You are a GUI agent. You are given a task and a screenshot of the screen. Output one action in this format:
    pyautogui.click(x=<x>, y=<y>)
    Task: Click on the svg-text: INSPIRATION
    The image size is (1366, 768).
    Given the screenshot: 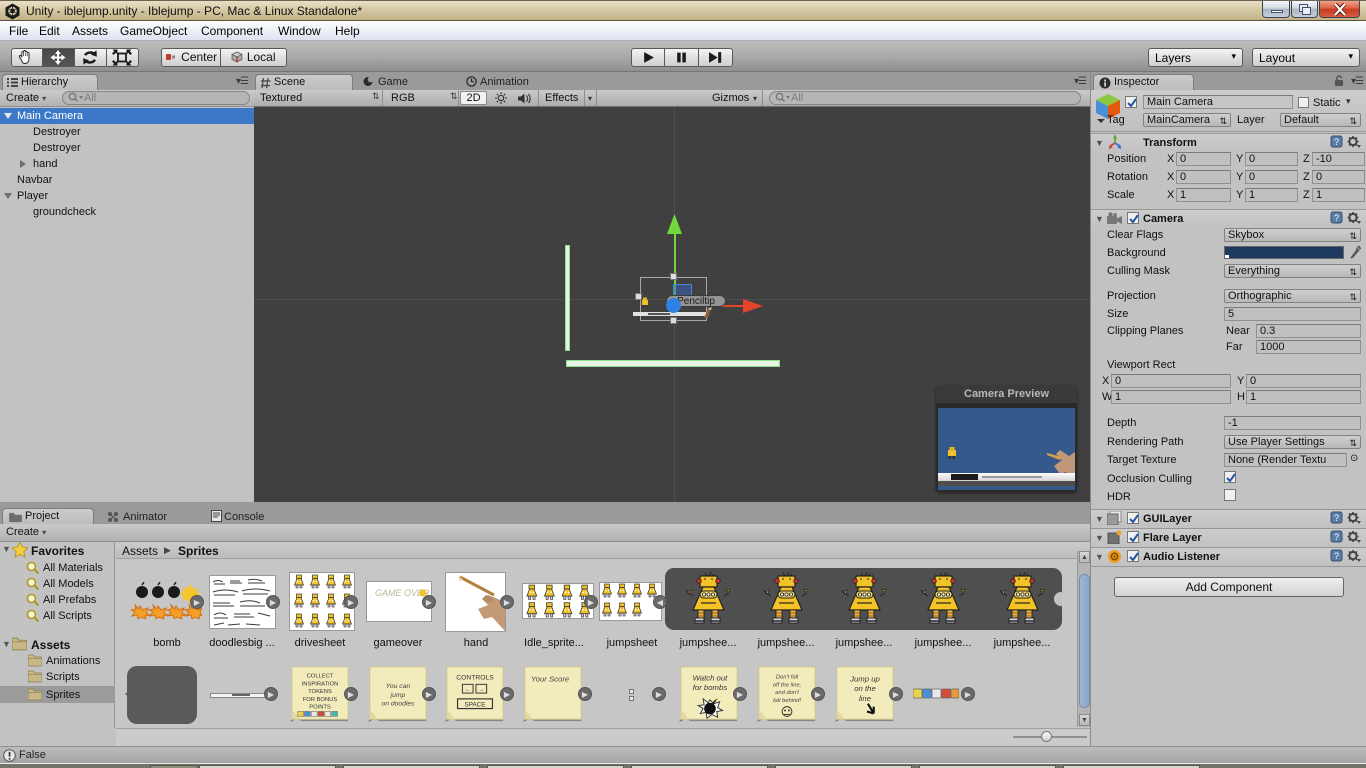 What is the action you would take?
    pyautogui.click(x=320, y=684)
    